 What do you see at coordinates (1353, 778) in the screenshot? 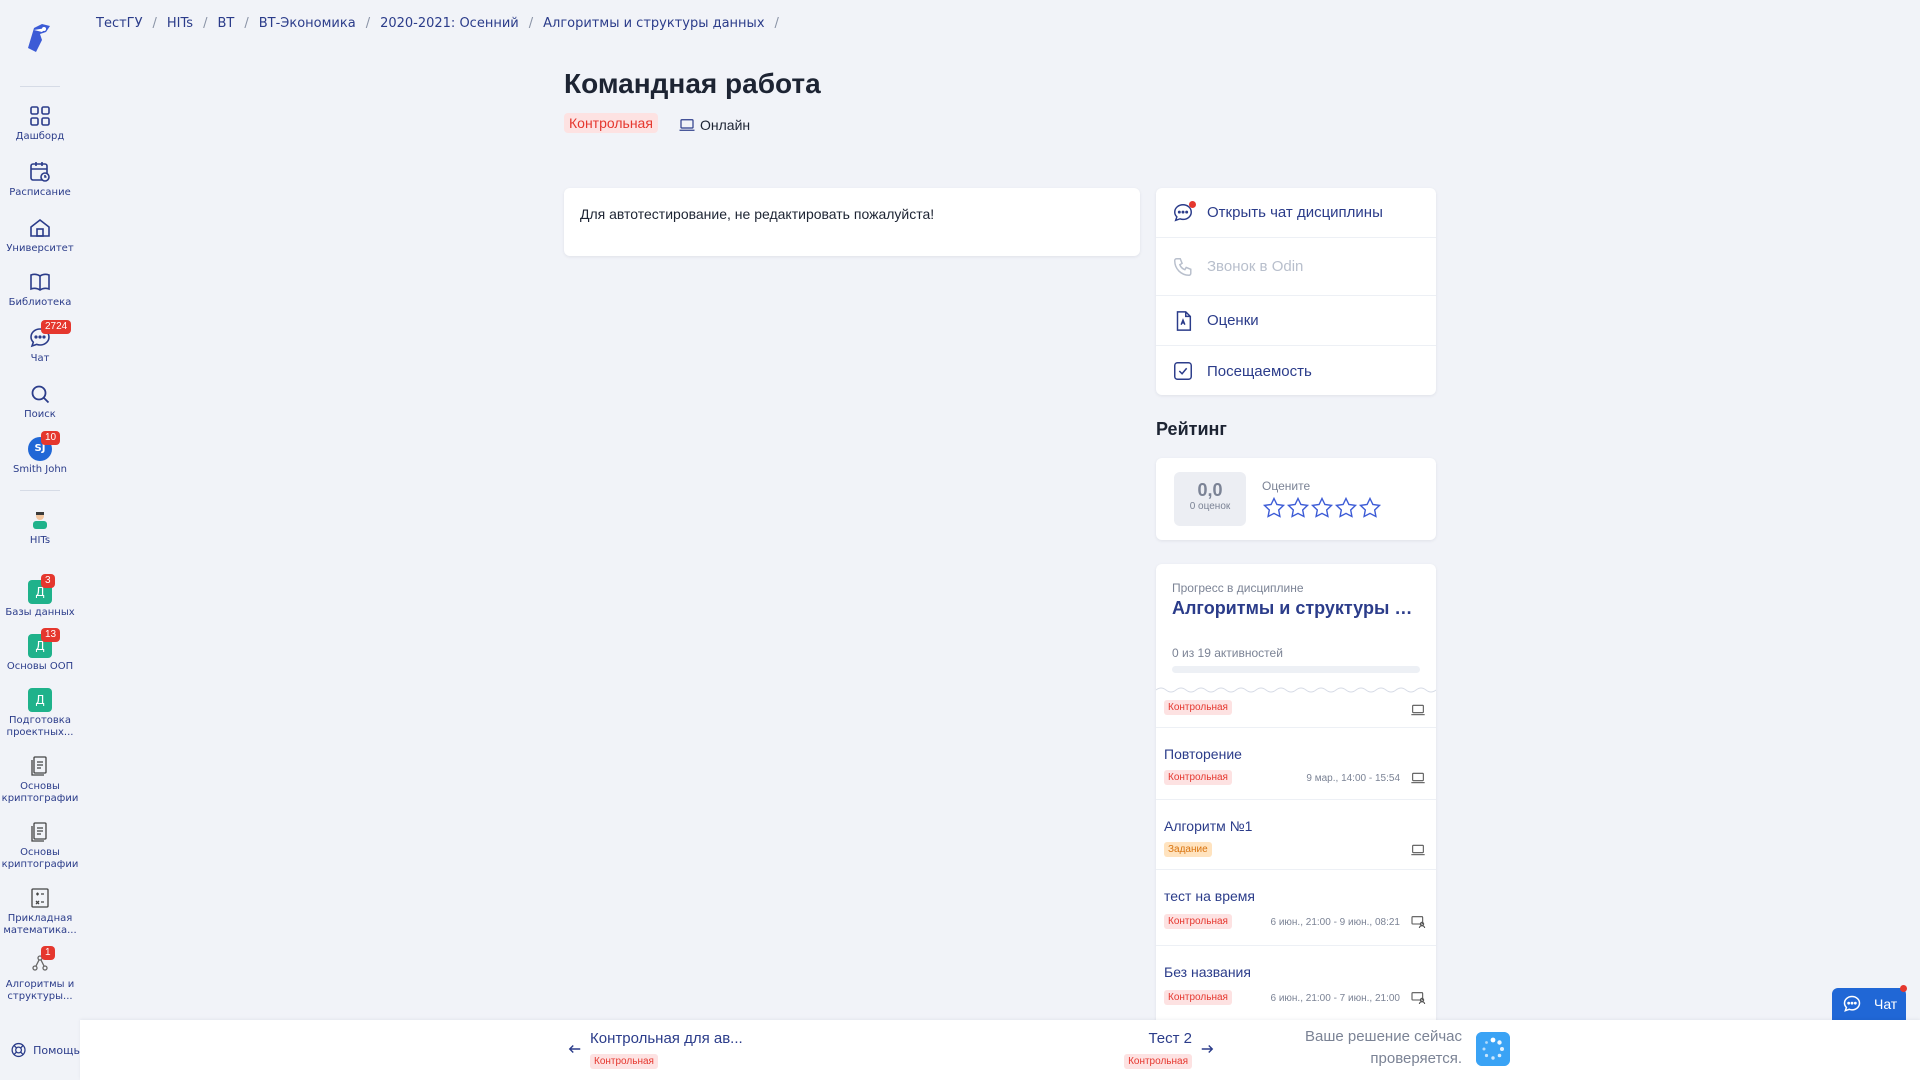
I see `activity-dates: 9 мар., 14:00 - 15:54` at bounding box center [1353, 778].